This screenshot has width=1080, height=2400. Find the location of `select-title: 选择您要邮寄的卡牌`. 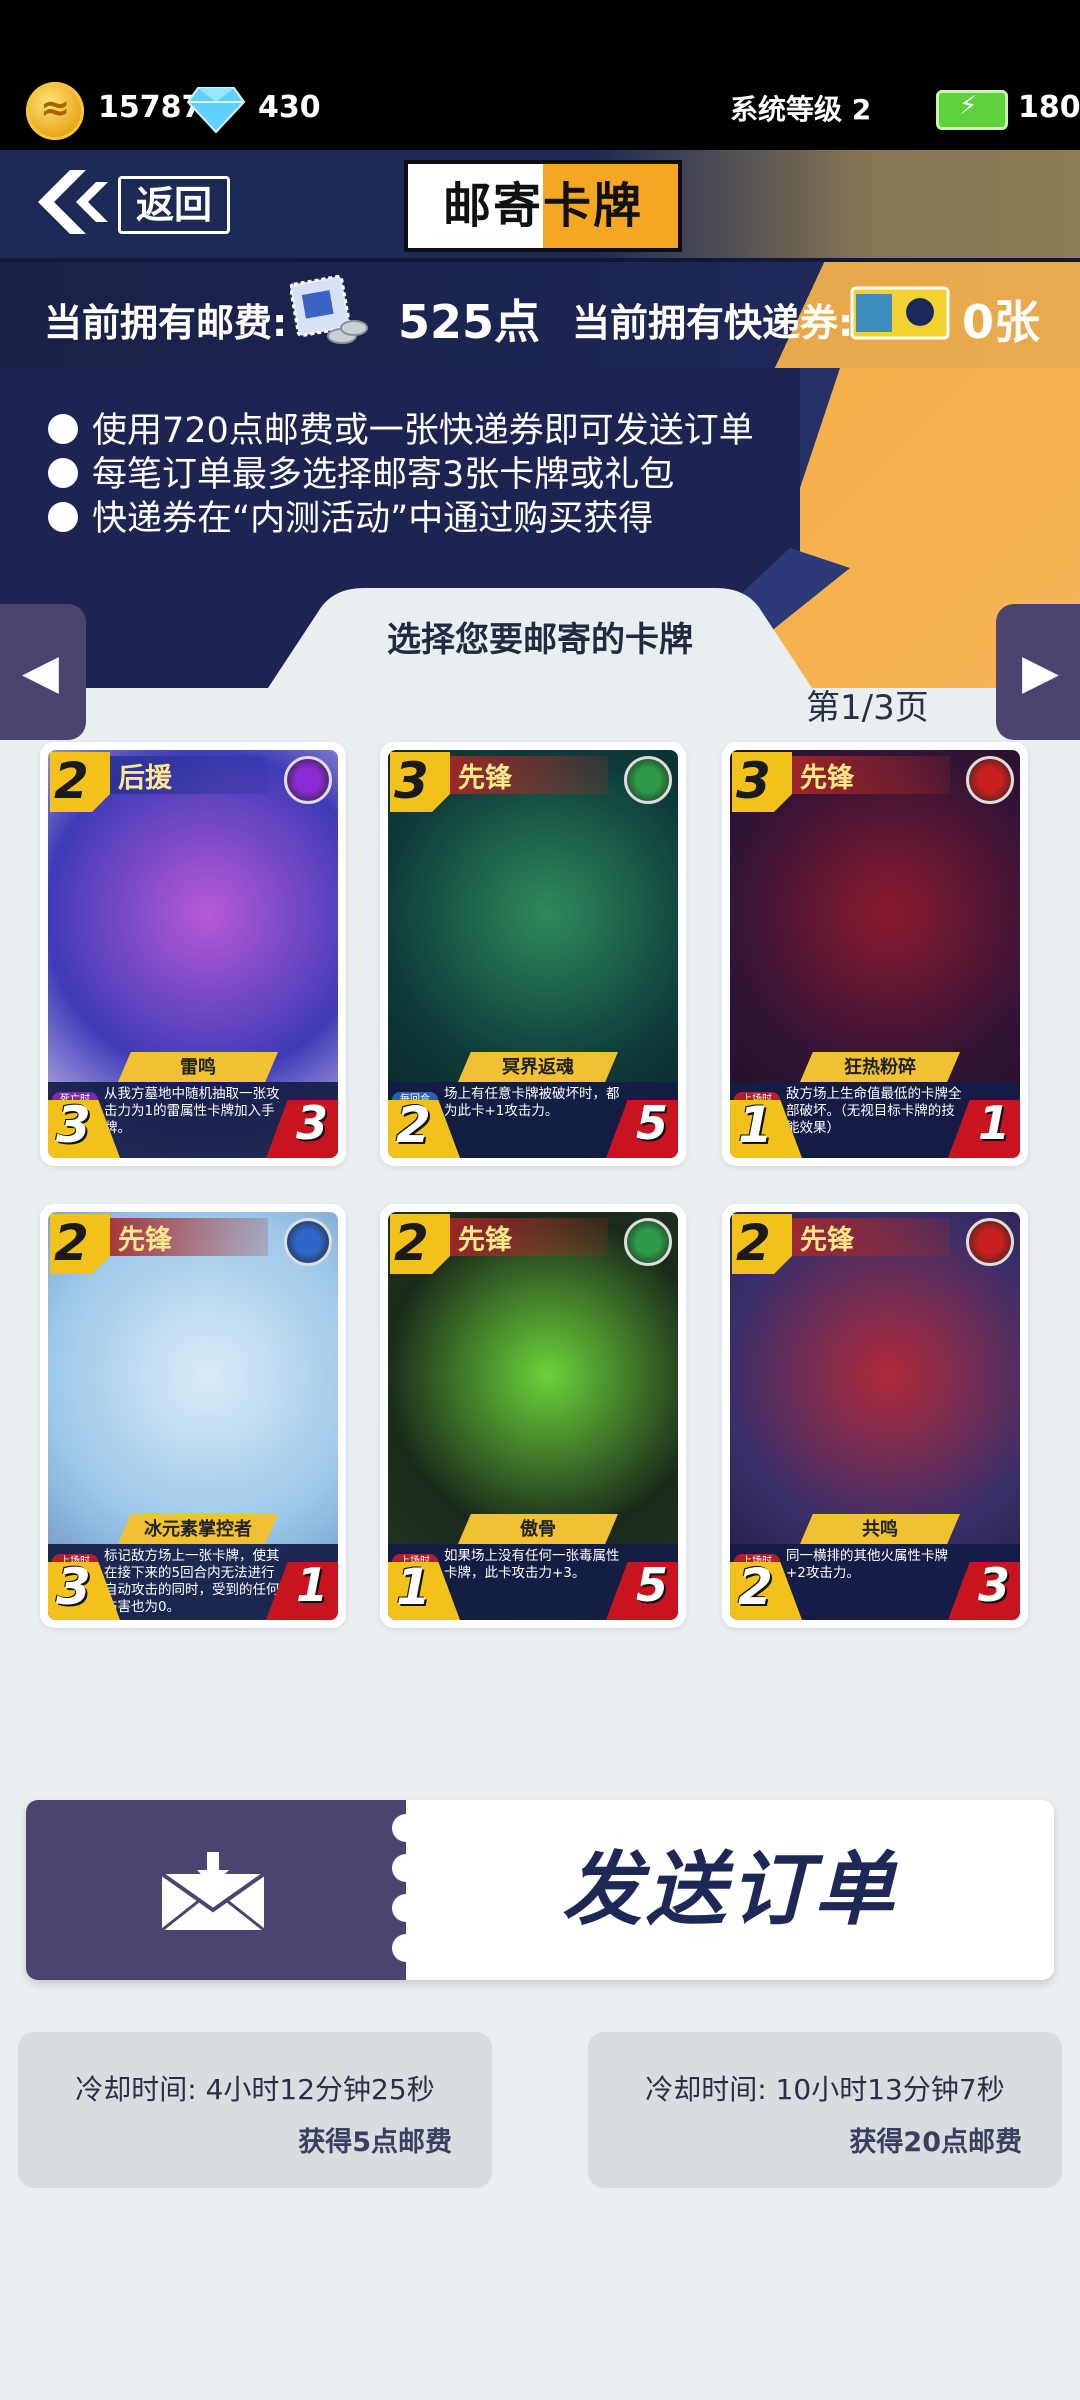

select-title: 选择您要邮寄的卡牌 is located at coordinates (540, 640).